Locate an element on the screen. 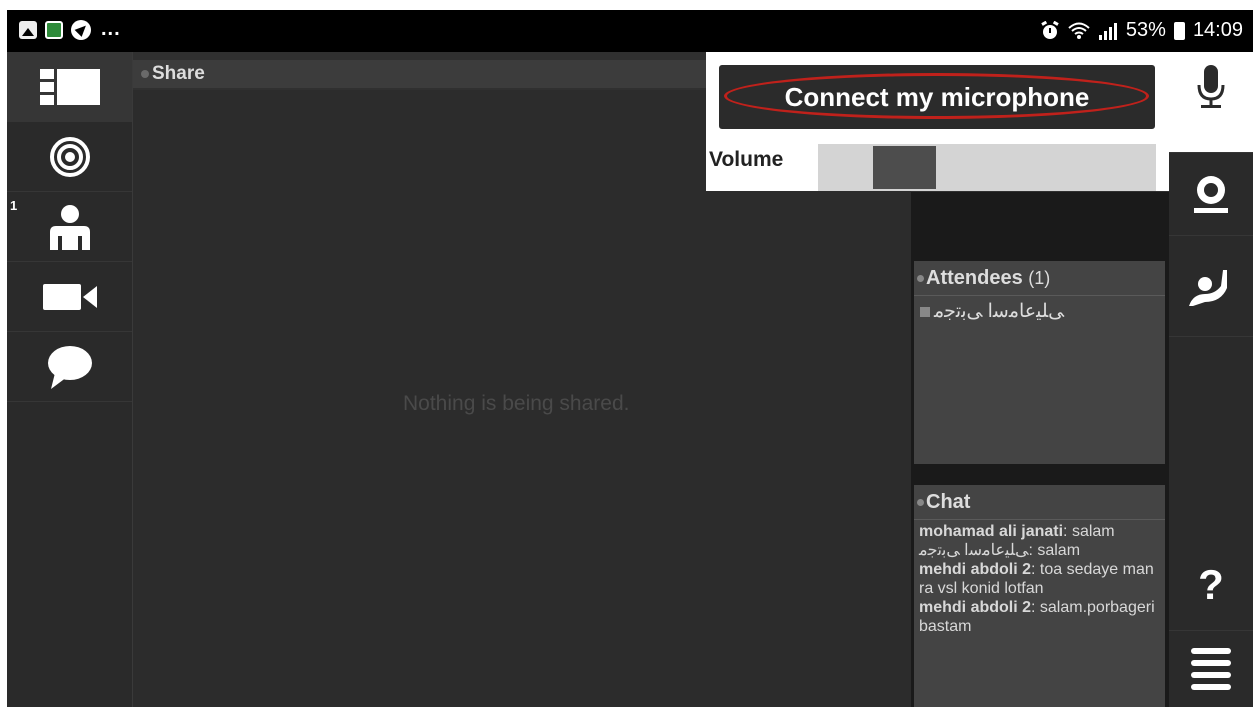  raise-hand-button is located at coordinates (1211, 286).